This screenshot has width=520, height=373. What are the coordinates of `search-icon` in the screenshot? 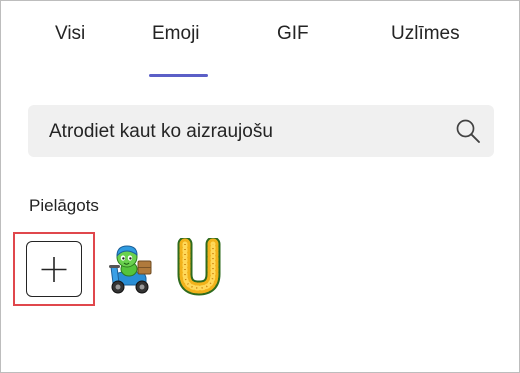 It's located at (468, 131).